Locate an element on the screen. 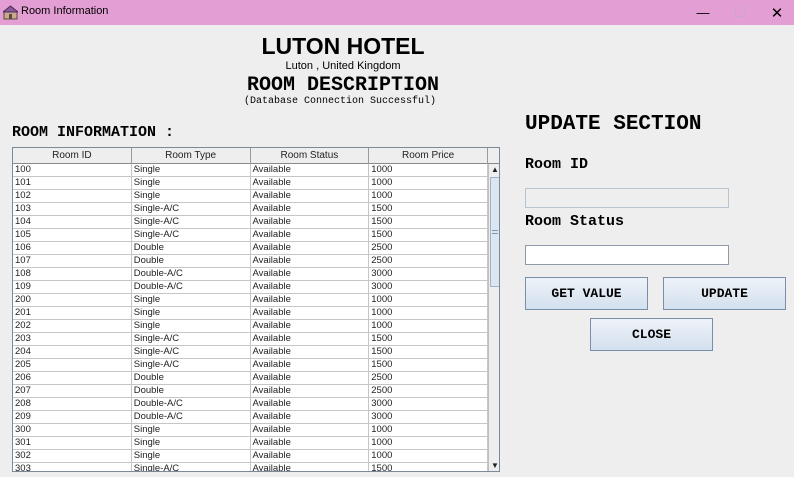  table-row: 105 Single-A/C Available 1500 is located at coordinates (250, 235).